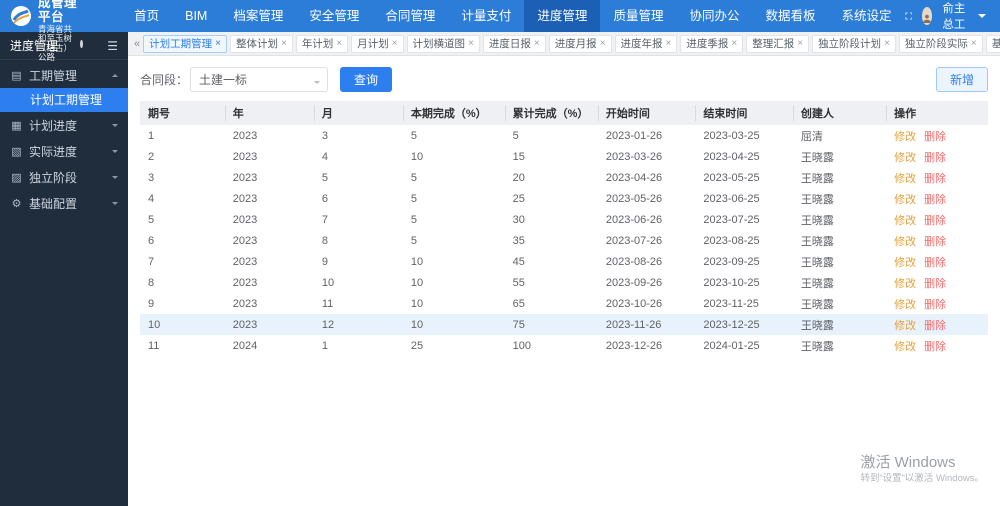 Image resolution: width=1000 pixels, height=506 pixels. Describe the element at coordinates (564, 240) in the screenshot. I see `table-row: 6 2023 8 5 35 2023-07-26 2023-08-25 王晓露 修改 删除` at that location.